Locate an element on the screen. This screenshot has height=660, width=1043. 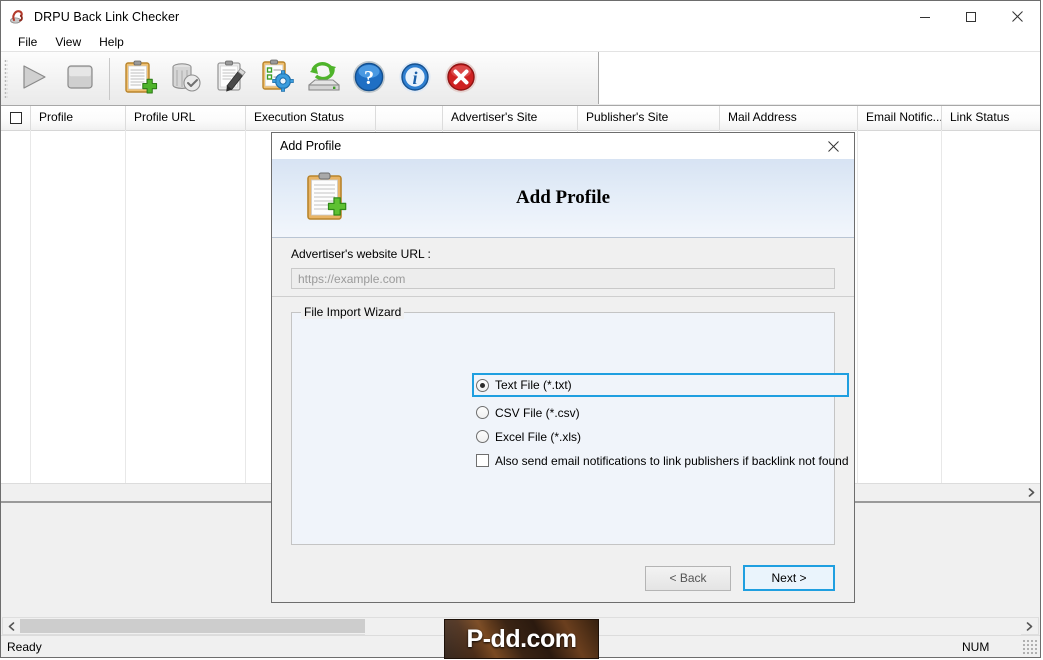
radio-csv-file: CSV File (*.csv) is located at coordinates (662, 412).